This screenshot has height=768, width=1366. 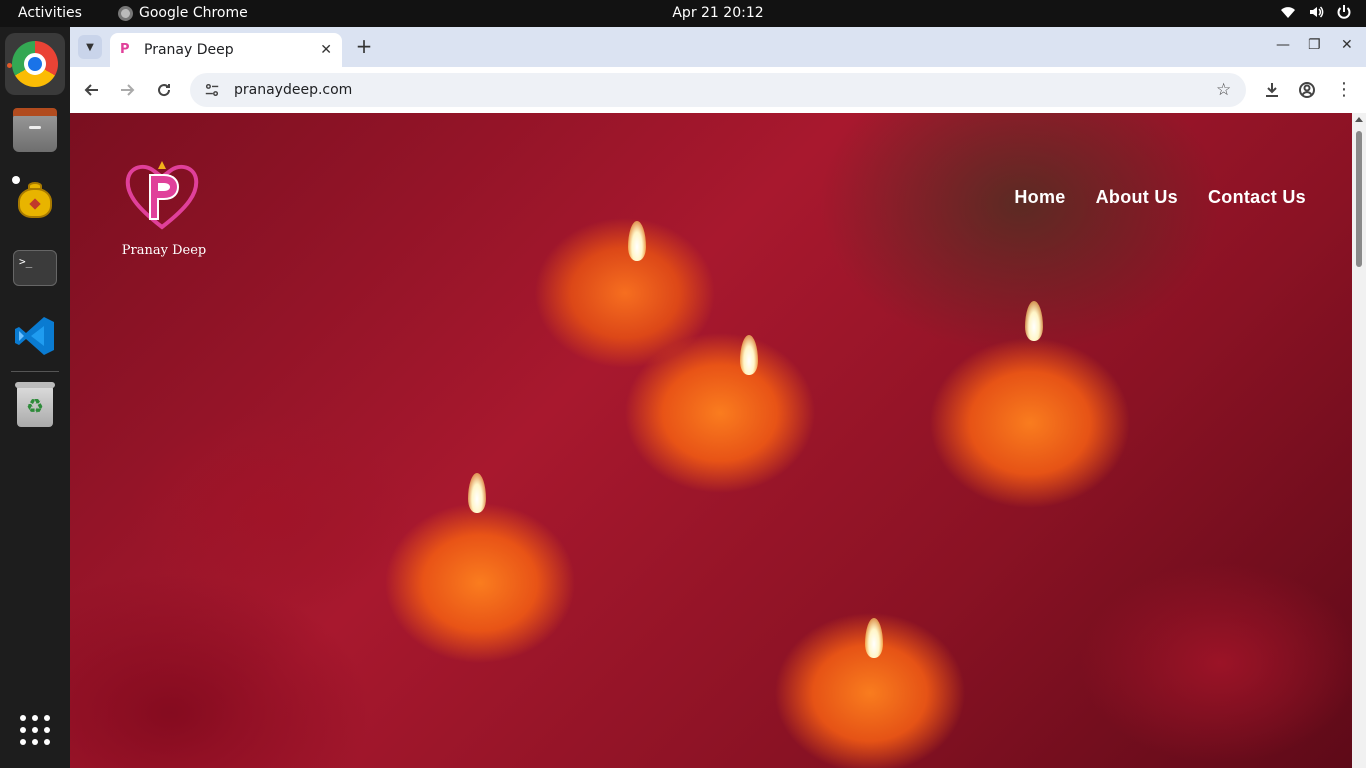 I want to click on url-text: pranaydeep.com, so click(x=725, y=90).